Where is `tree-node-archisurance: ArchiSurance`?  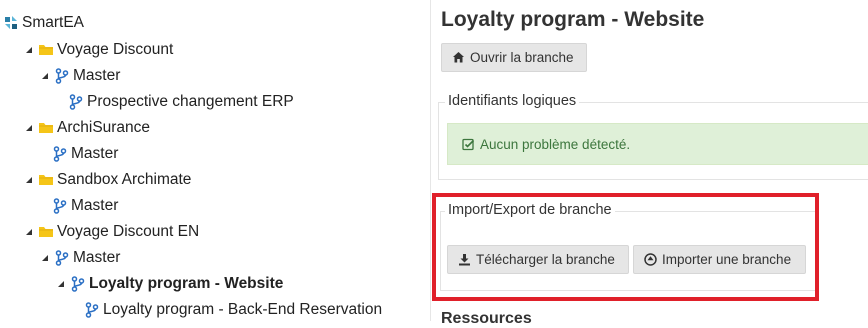 tree-node-archisurance: ArchiSurance is located at coordinates (88, 128).